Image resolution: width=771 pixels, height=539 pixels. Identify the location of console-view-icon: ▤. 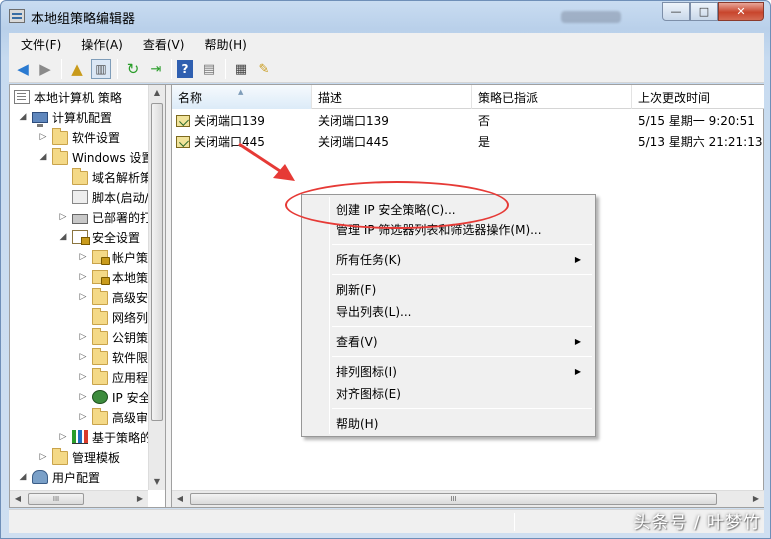
(209, 69).